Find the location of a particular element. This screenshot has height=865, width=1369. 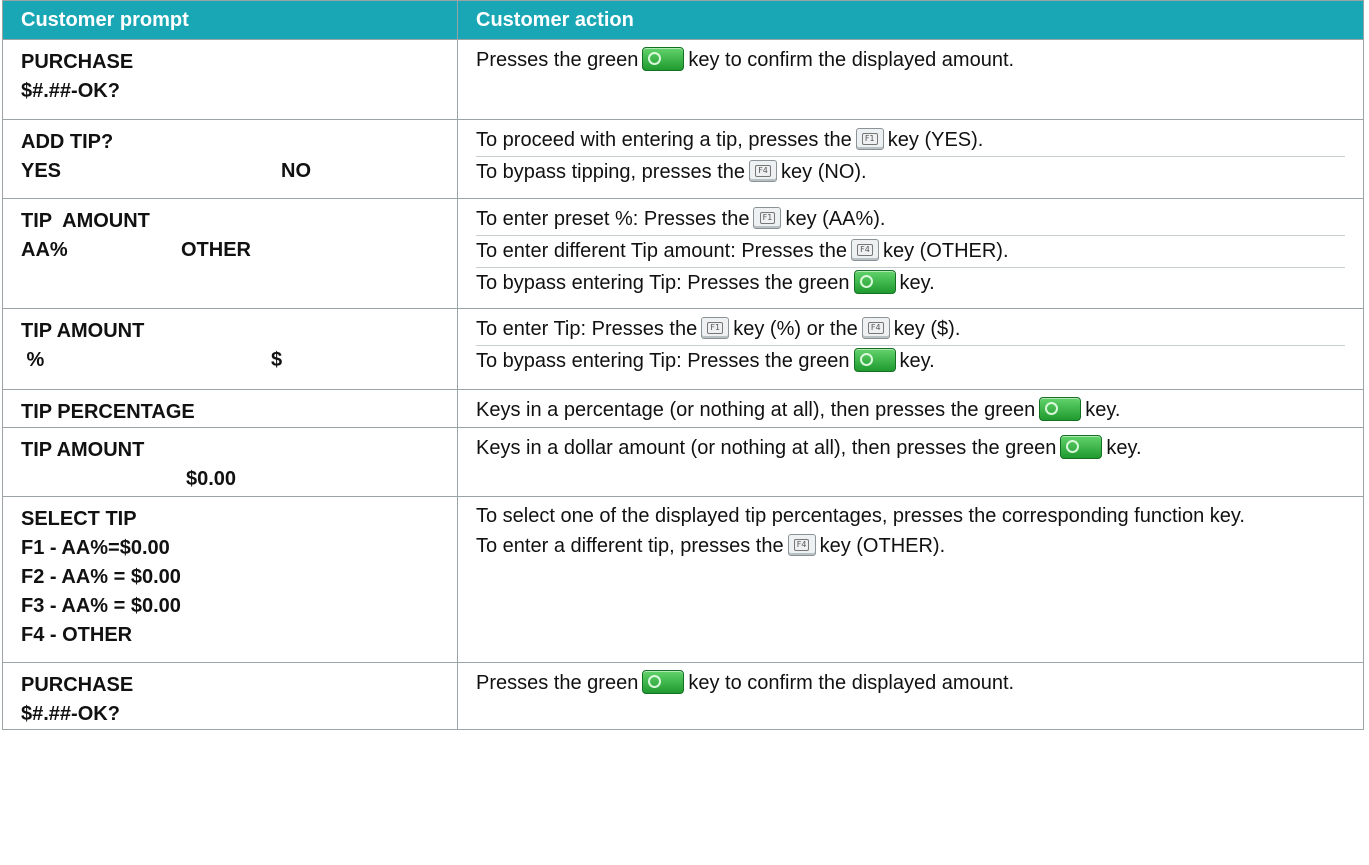

action-text: key (%) or the is located at coordinates (795, 329).